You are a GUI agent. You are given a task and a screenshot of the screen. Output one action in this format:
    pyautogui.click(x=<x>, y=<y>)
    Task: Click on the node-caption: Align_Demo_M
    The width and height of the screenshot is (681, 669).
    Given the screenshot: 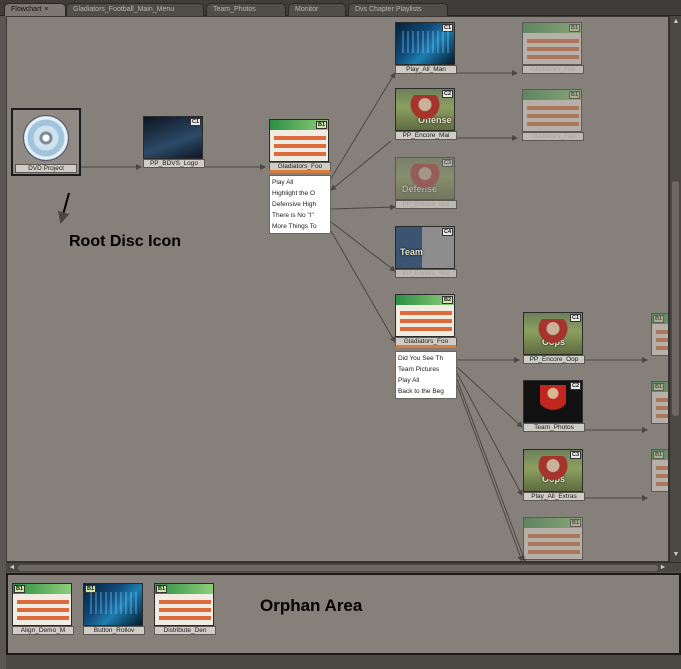 What is the action you would take?
    pyautogui.click(x=43, y=630)
    